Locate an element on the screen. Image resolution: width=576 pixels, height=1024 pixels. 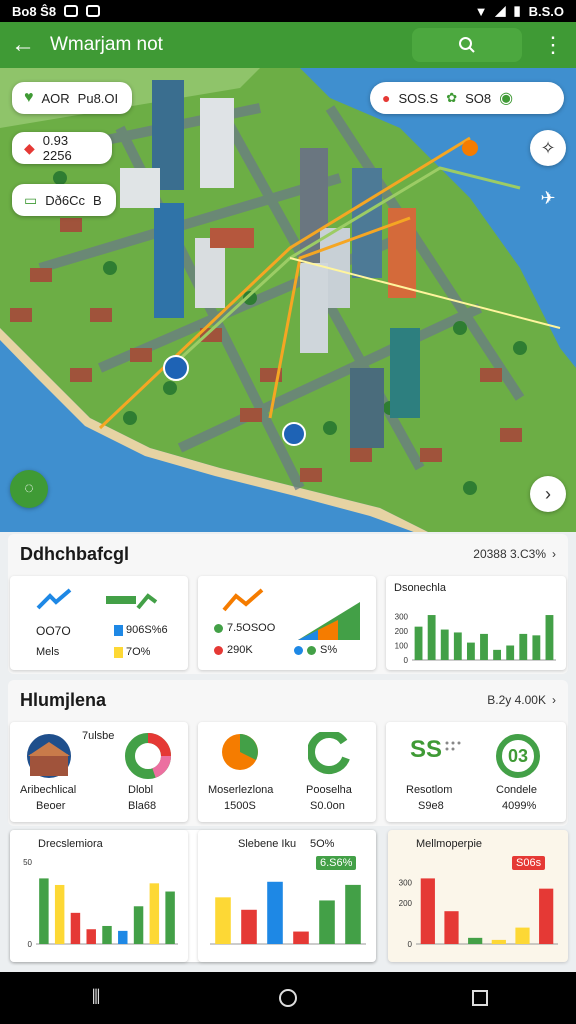
back-arrow-icon: ← is located at coordinates (23, 45).